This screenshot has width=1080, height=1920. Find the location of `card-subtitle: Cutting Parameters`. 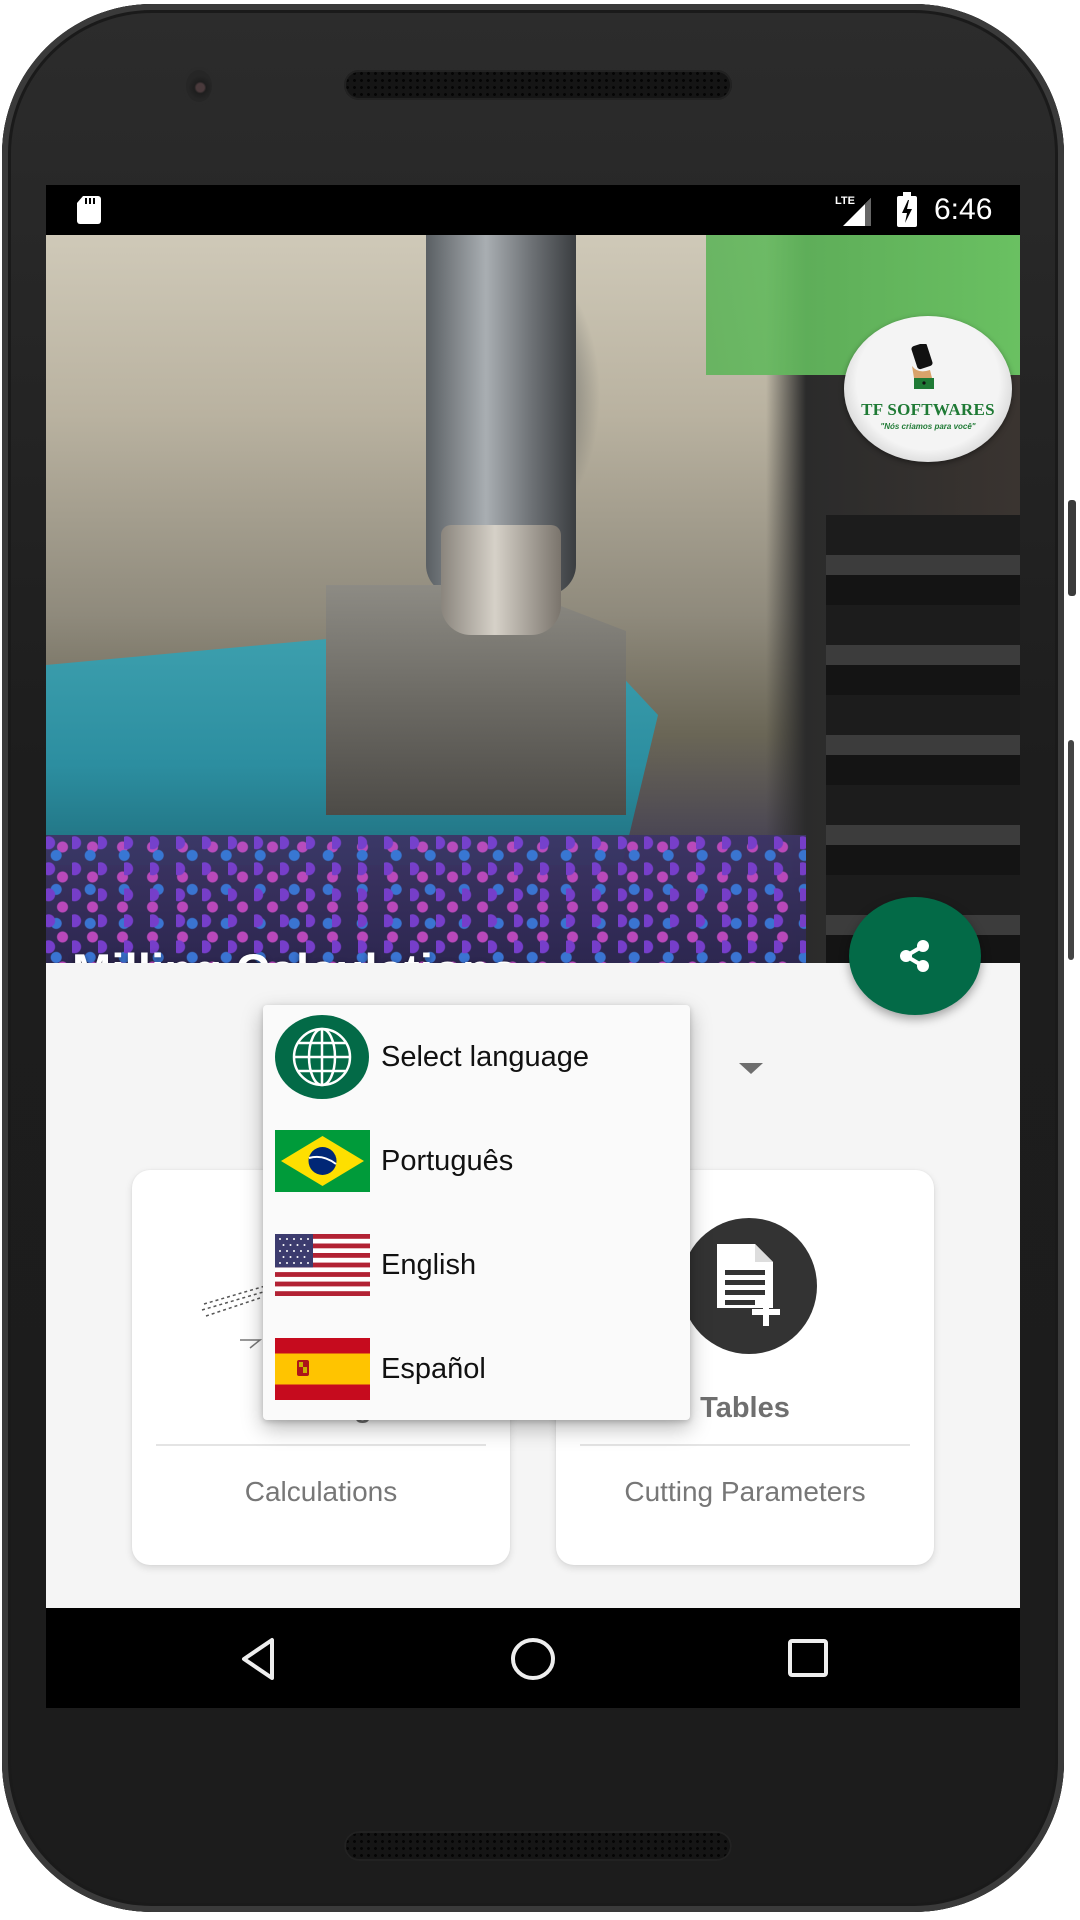

card-subtitle: Cutting Parameters is located at coordinates (745, 1491).